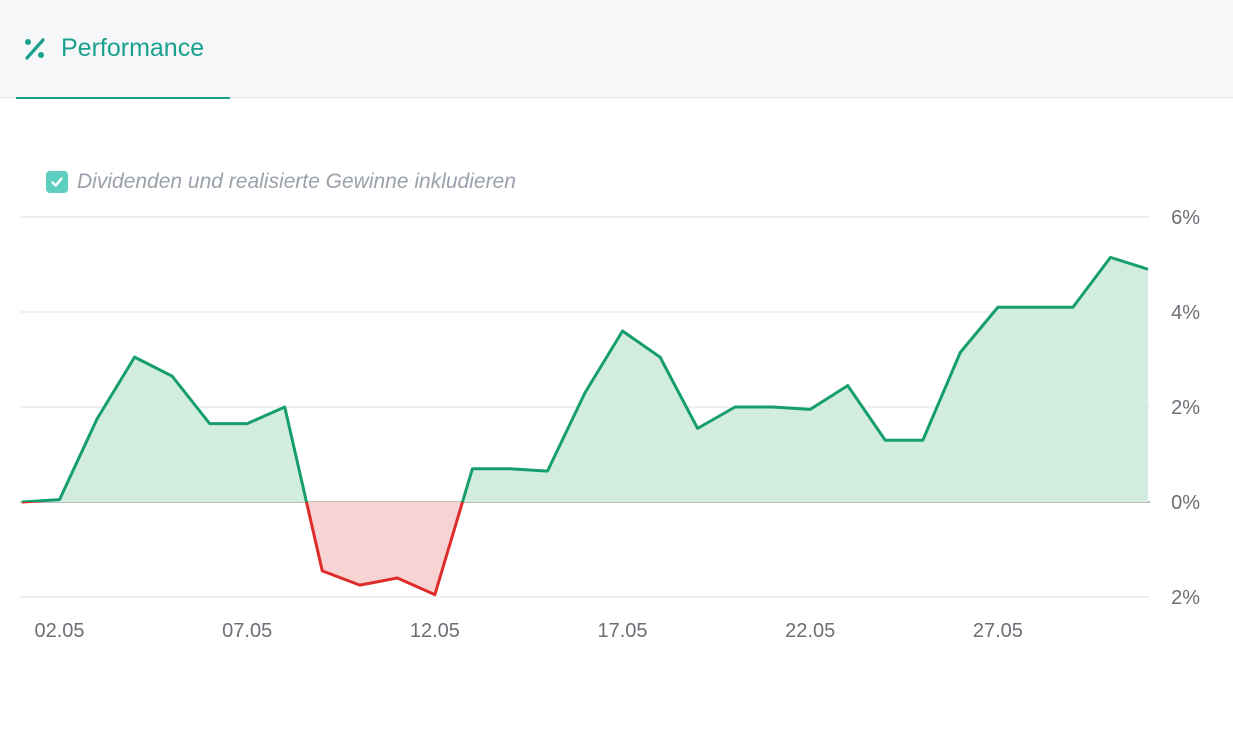  What do you see at coordinates (998, 631) in the screenshot?
I see `x-tick-label: 27.05` at bounding box center [998, 631].